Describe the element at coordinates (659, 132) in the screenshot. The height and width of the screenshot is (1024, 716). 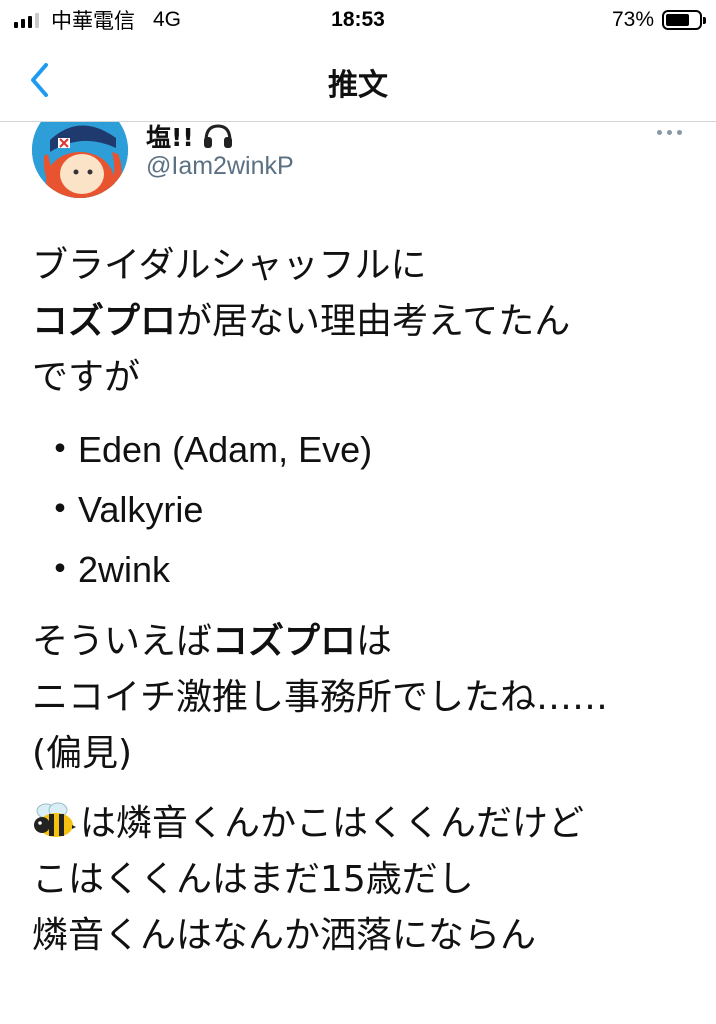
I see `more-dots-icon` at that location.